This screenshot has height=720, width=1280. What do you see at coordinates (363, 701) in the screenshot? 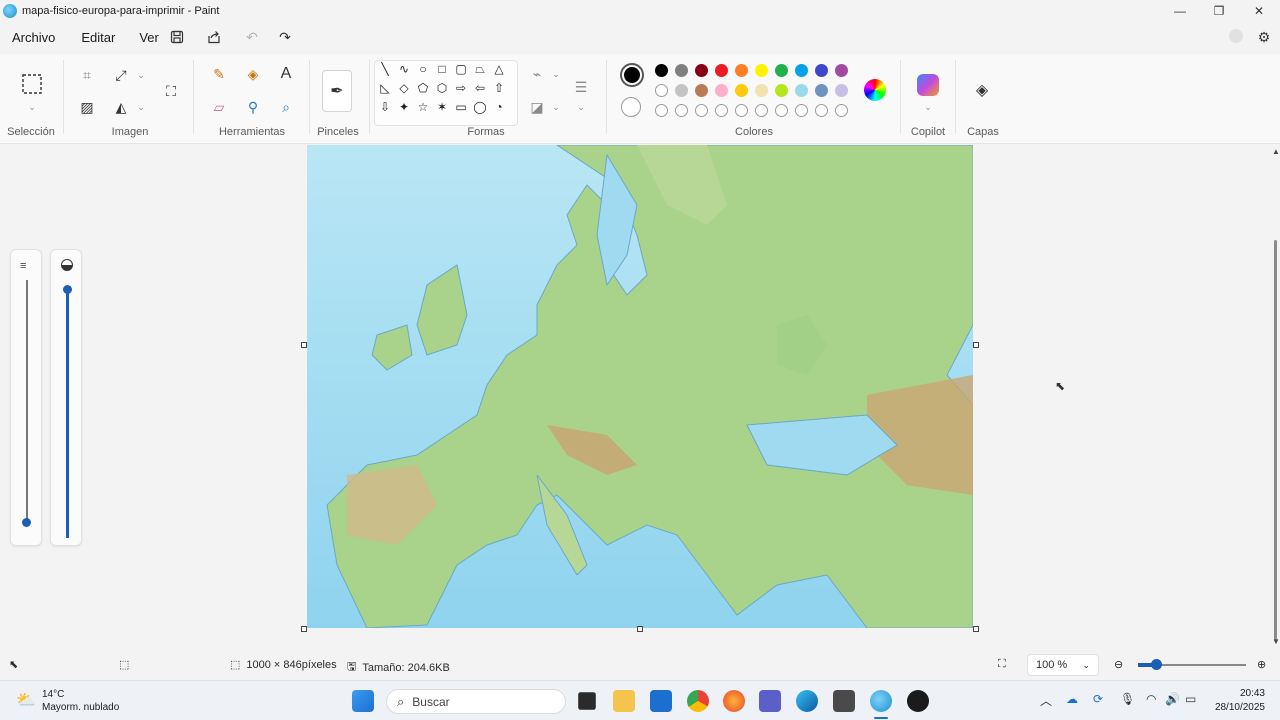
I see `windows-start-icon` at bounding box center [363, 701].